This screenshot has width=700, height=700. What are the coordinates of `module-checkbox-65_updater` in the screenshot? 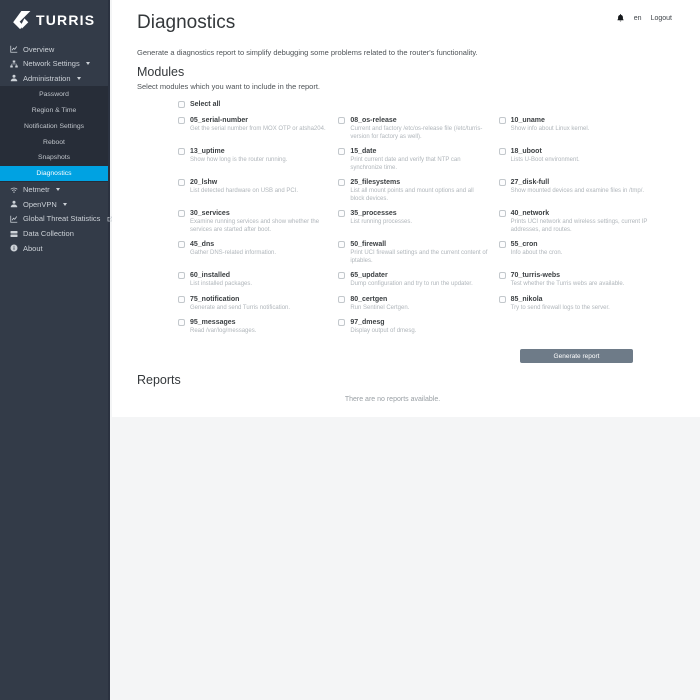 It's located at (342, 275).